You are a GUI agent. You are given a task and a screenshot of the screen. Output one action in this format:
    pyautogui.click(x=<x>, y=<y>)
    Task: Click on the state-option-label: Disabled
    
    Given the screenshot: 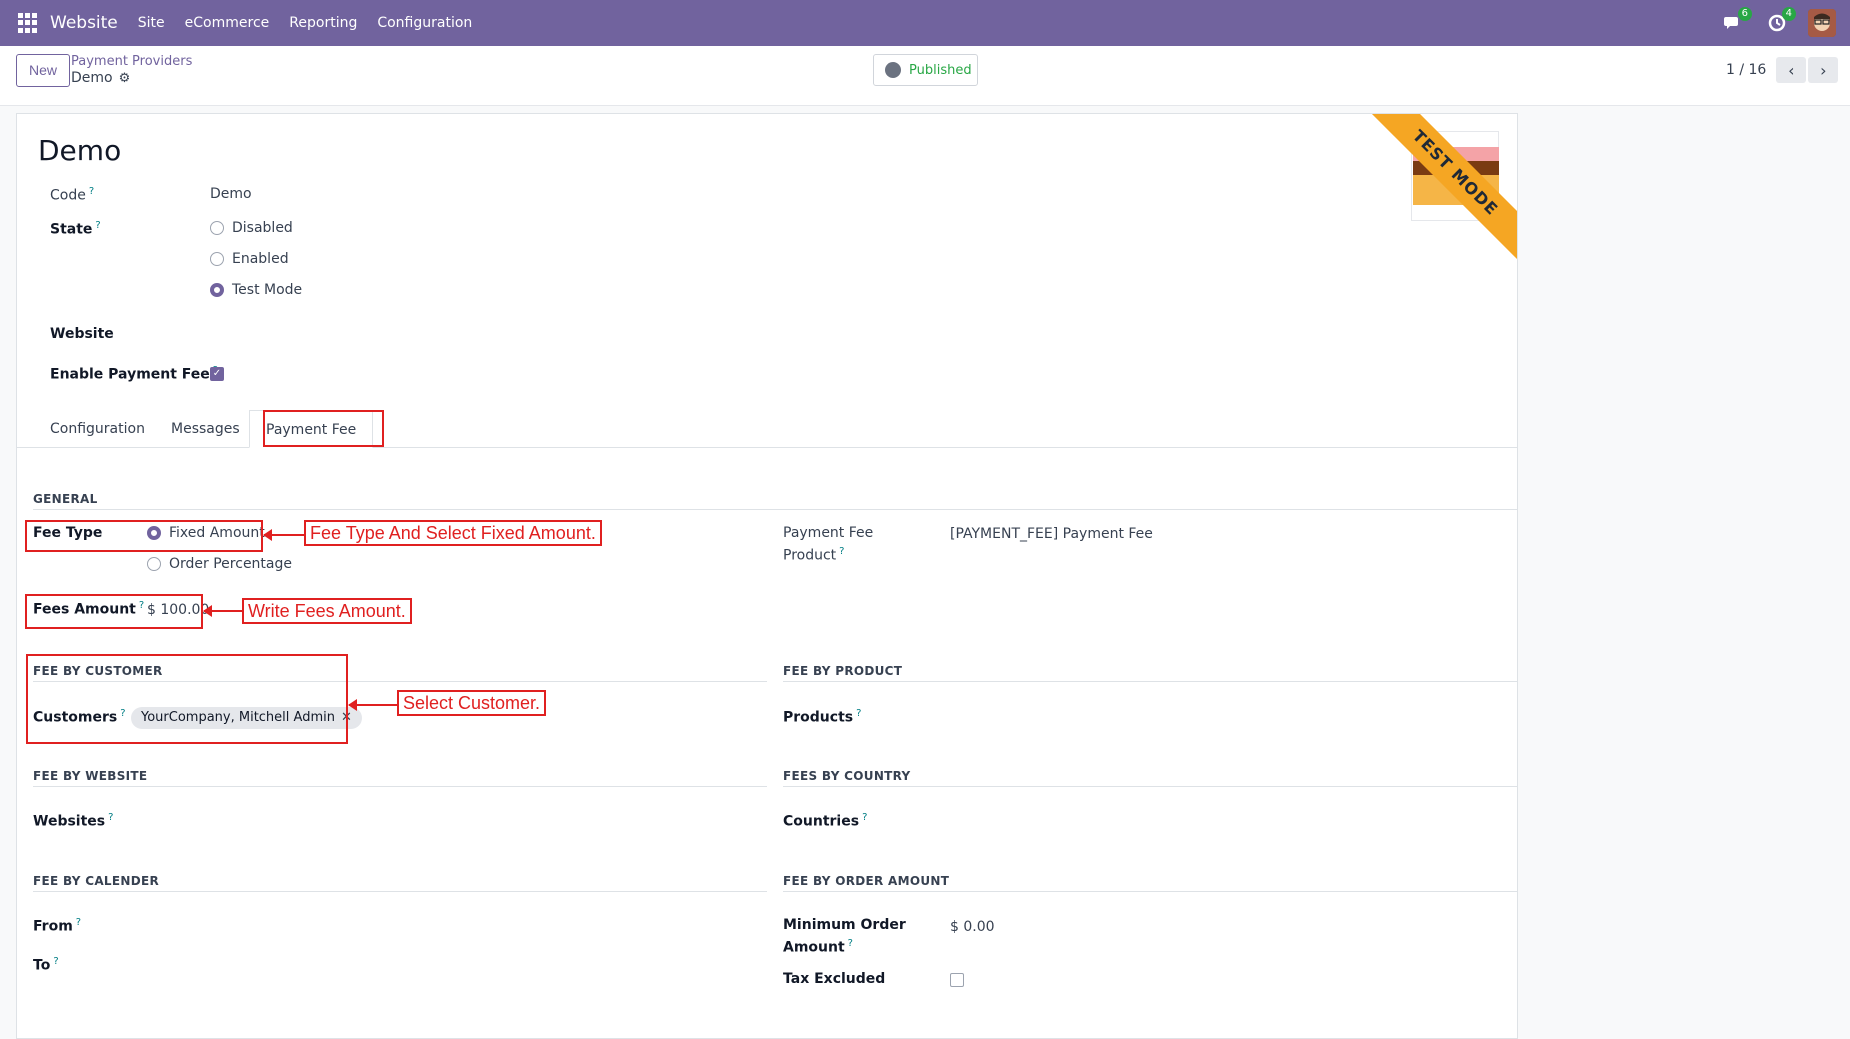 What is the action you would take?
    pyautogui.click(x=262, y=228)
    